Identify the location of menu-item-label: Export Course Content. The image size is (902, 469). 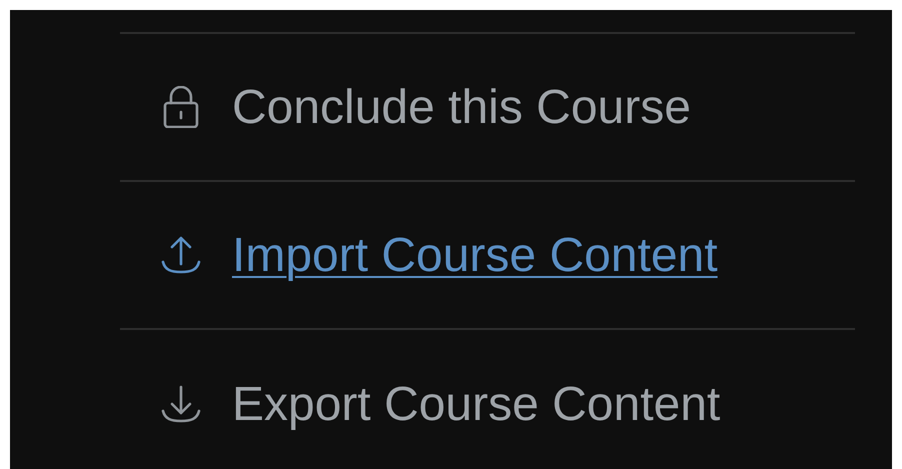
(476, 404).